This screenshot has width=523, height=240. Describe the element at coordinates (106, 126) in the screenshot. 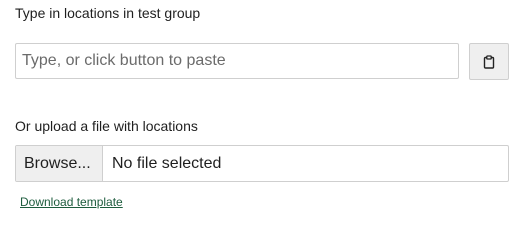

I see `upload-file-label: Or upload a file with locations` at that location.